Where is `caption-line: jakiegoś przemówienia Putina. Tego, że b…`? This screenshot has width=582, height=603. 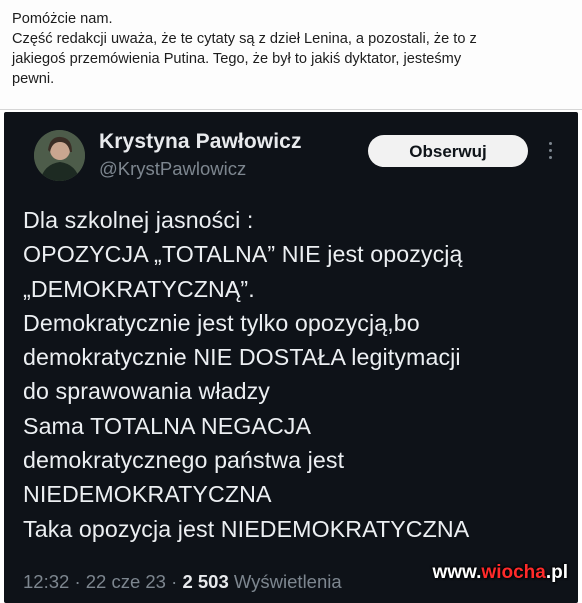
caption-line: jakiegoś przemówienia Putina. Tego, że b… is located at coordinates (237, 59).